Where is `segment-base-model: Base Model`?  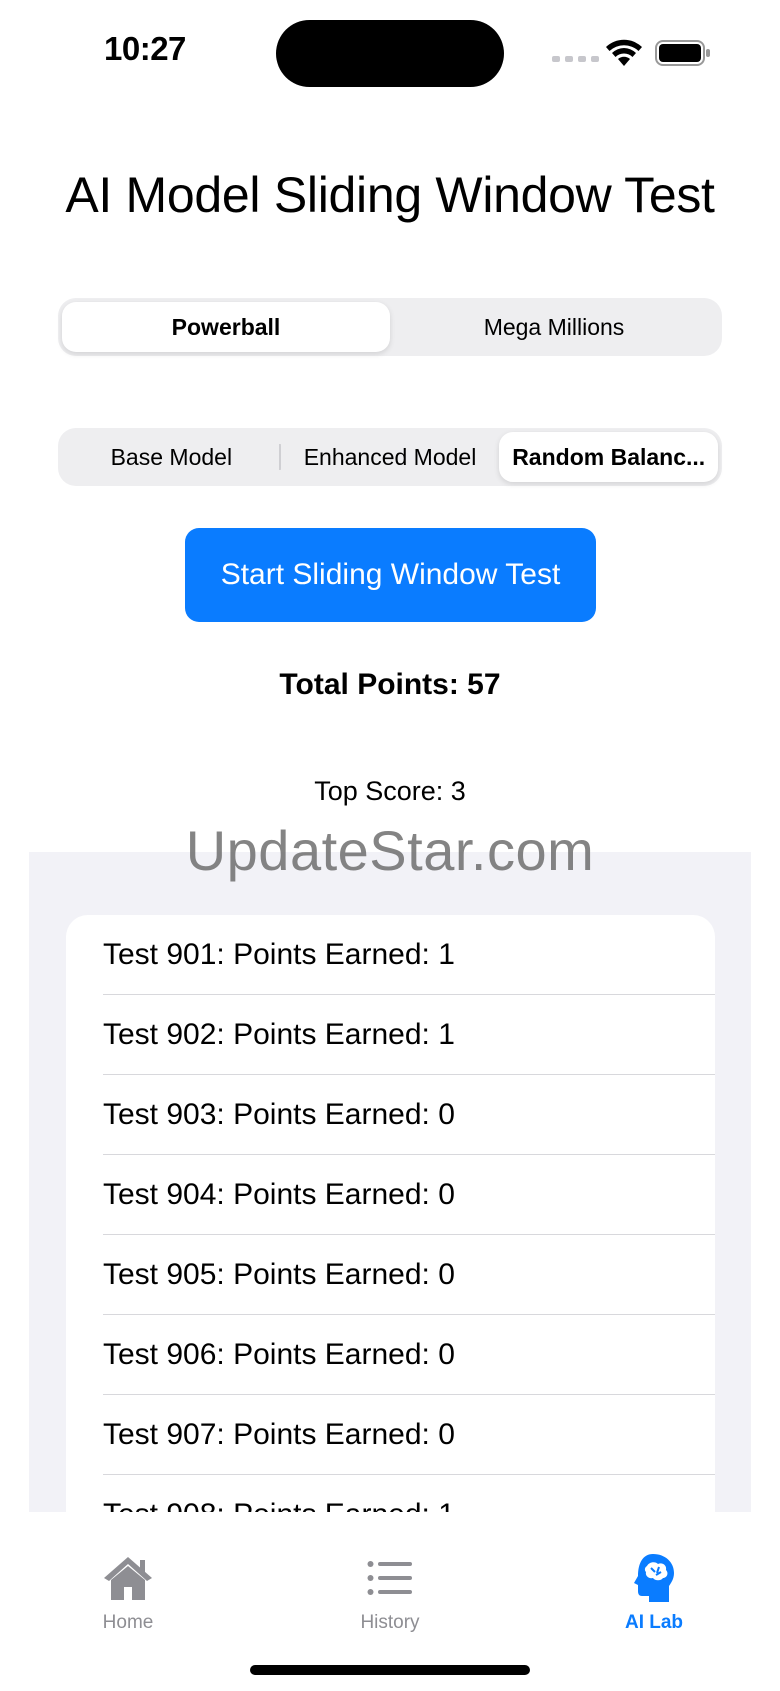
segment-base-model: Base Model is located at coordinates (171, 457).